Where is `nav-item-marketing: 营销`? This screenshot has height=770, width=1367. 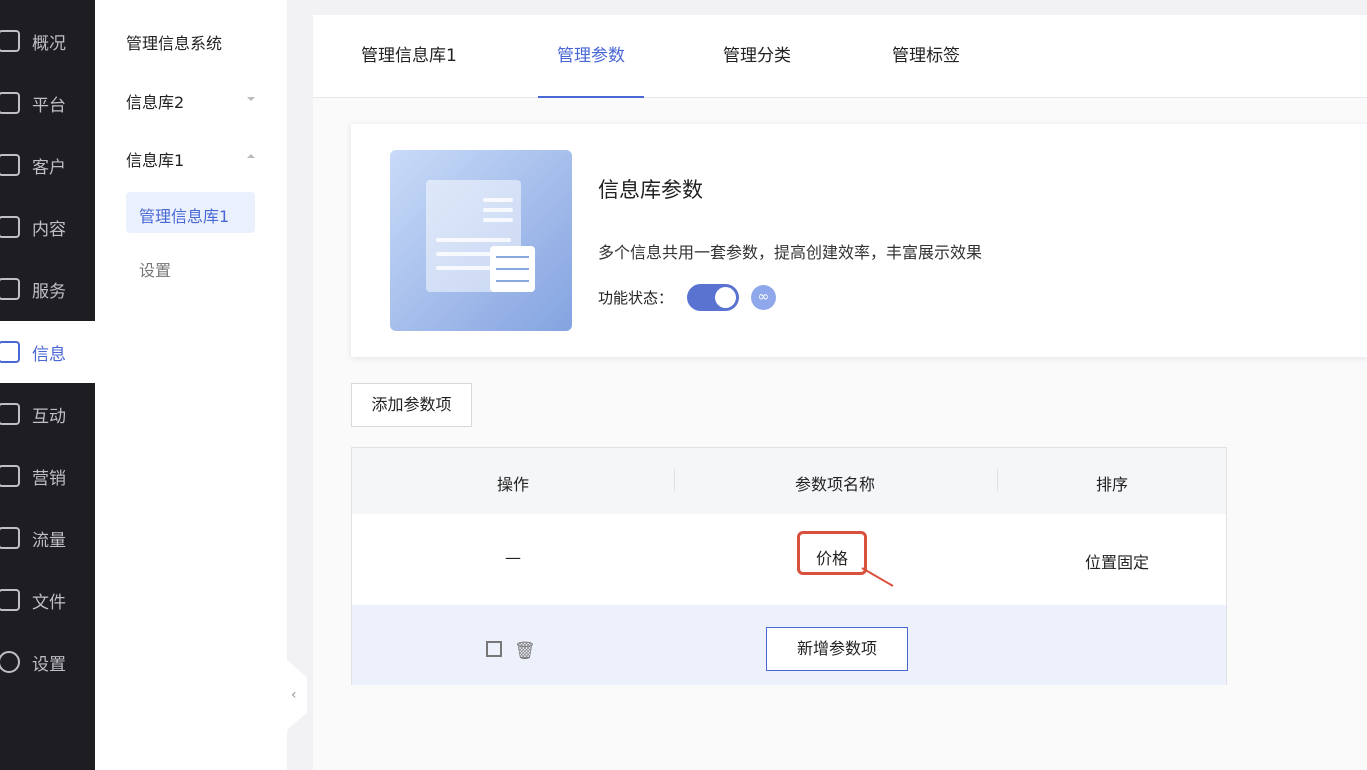
nav-item-marketing: 营销 is located at coordinates (47, 476).